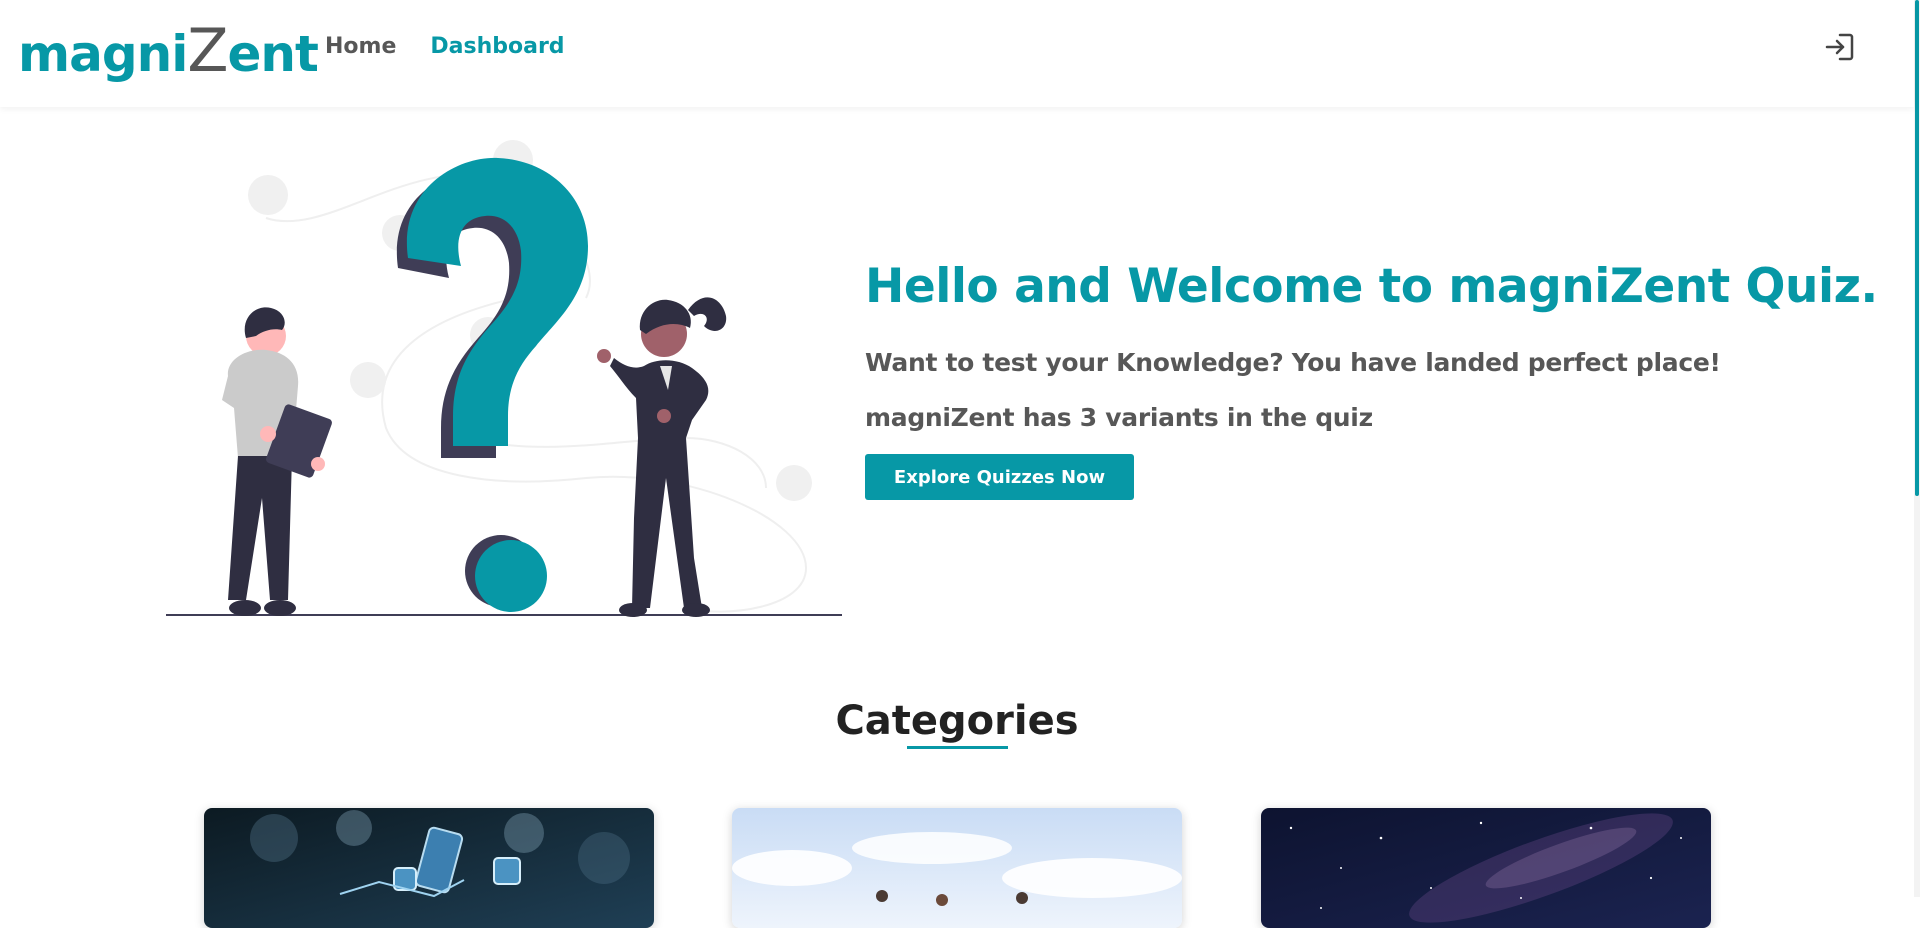 The width and height of the screenshot is (1920, 928). I want to click on brand-logo: magniZent, so click(168, 51).